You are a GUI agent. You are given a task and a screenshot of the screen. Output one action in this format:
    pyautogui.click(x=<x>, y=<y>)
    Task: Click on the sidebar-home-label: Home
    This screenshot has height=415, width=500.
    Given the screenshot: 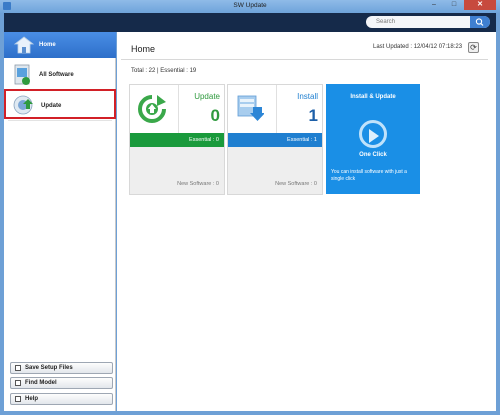 What is the action you would take?
    pyautogui.click(x=47, y=45)
    